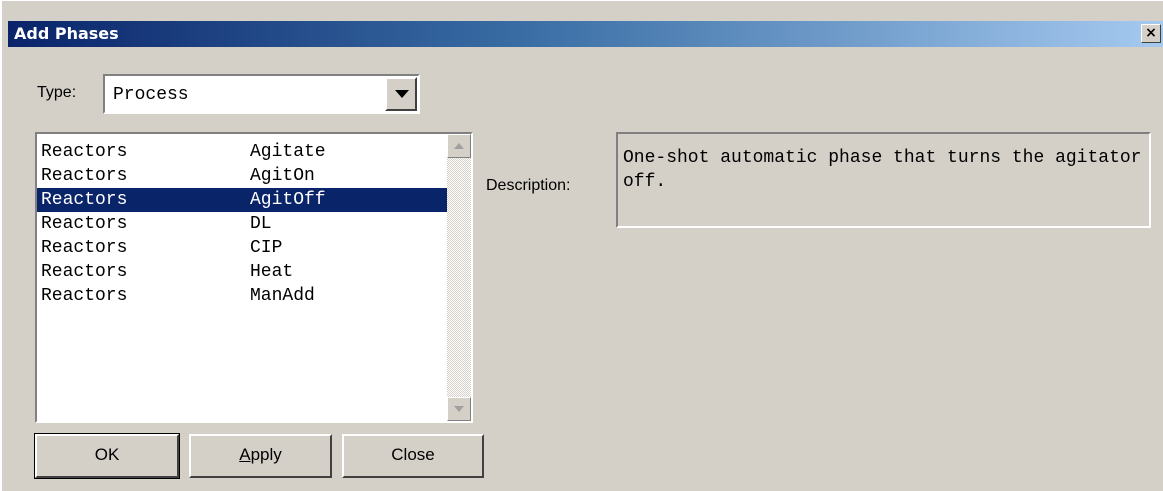 The width and height of the screenshot is (1163, 491). I want to click on list-item-phase: AgitOff, so click(288, 200).